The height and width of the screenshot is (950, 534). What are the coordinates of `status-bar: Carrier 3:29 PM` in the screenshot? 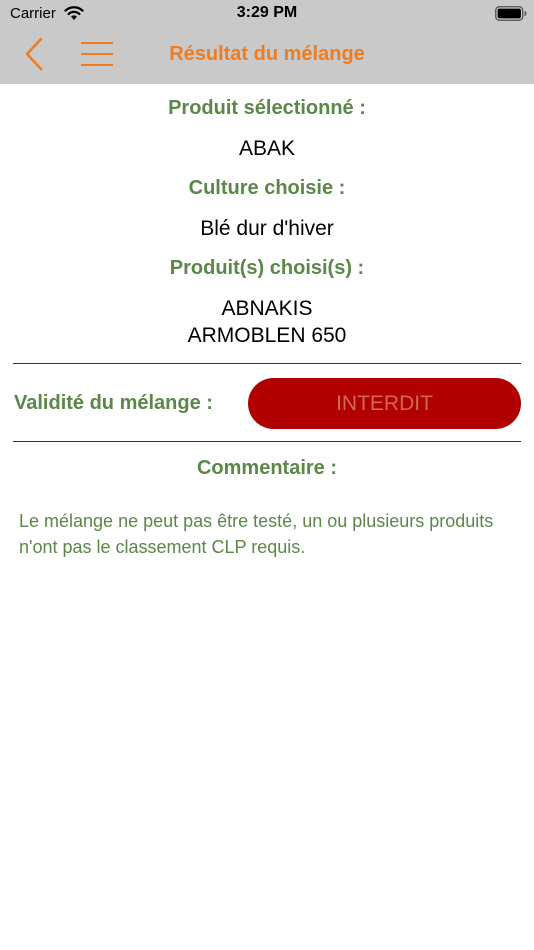 It's located at (267, 14).